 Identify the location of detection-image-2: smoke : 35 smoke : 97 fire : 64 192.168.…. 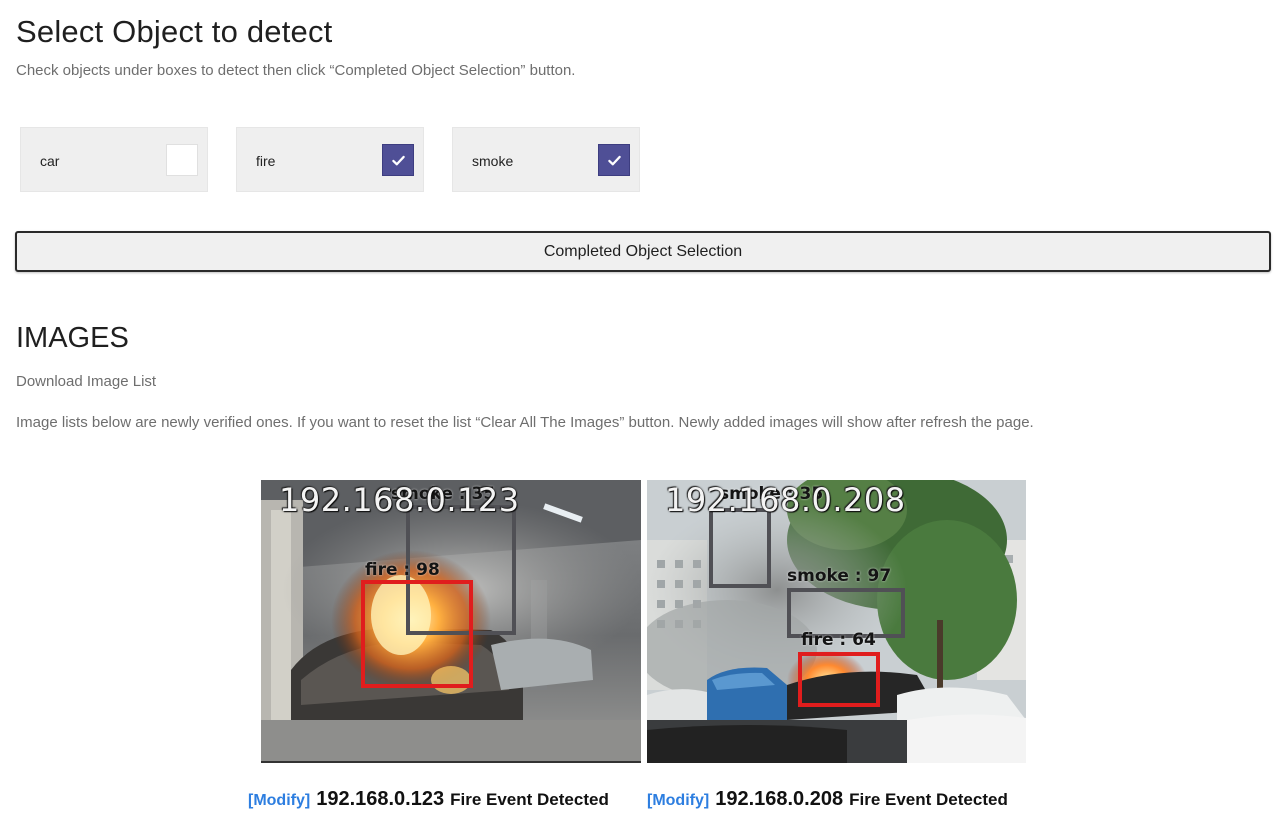
(836, 621).